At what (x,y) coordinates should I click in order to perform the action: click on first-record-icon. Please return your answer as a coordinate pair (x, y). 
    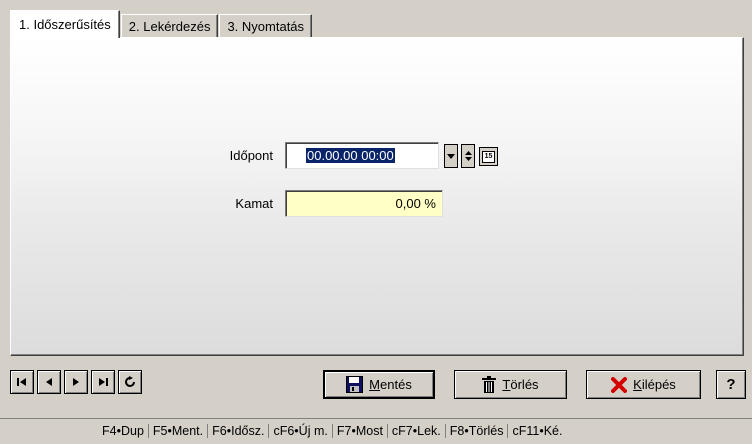
    Looking at the image, I should click on (21, 382).